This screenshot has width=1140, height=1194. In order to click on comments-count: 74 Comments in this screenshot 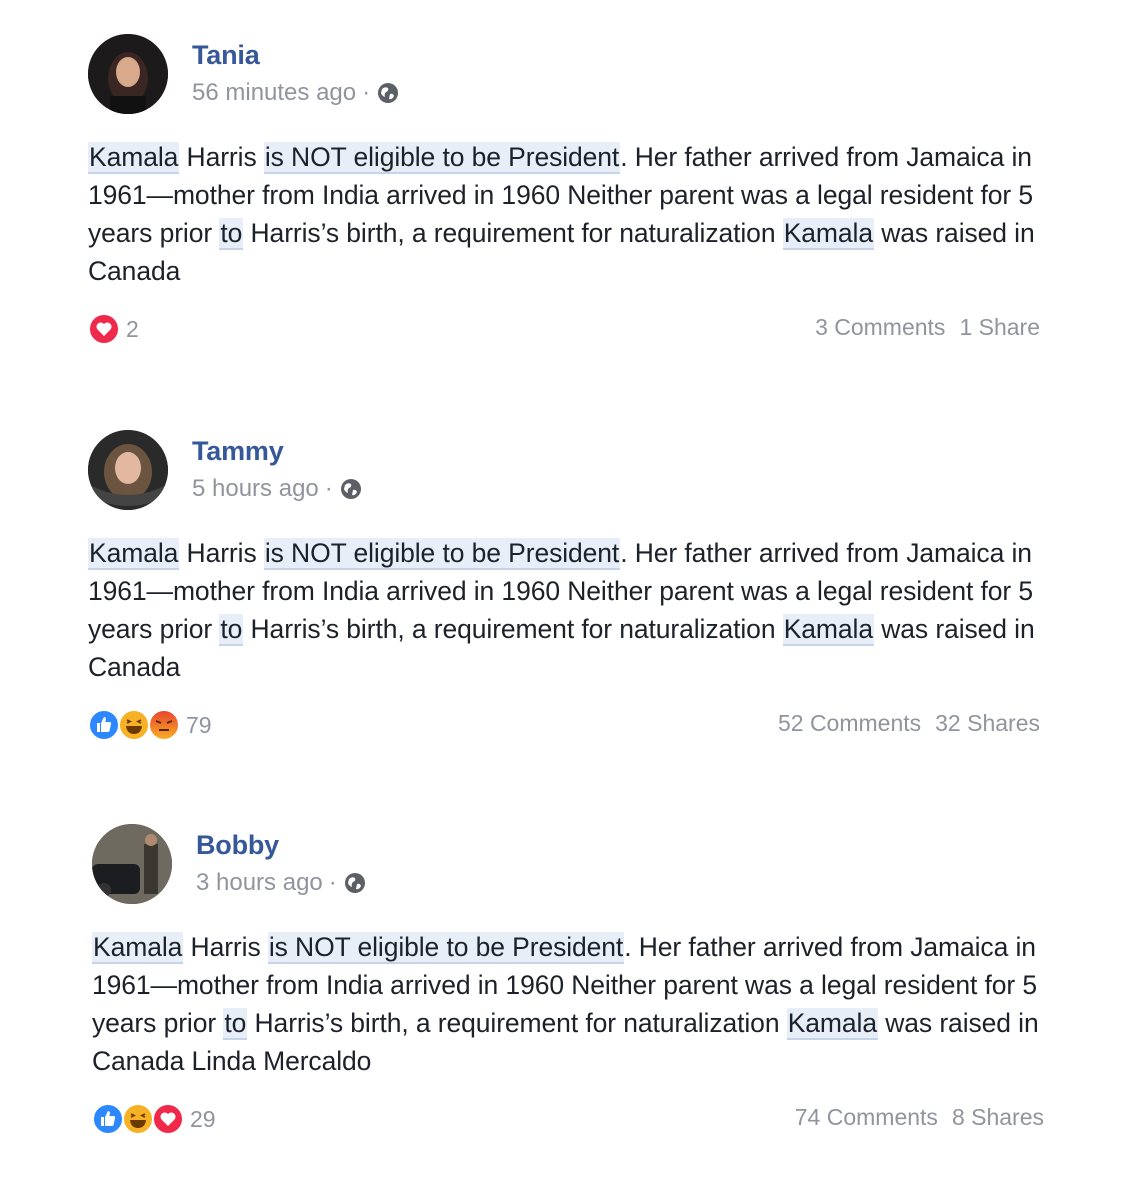, I will do `click(866, 1117)`.